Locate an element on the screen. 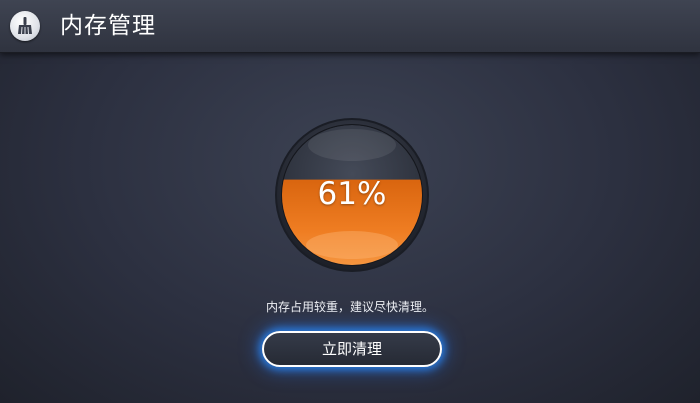  broom-icon is located at coordinates (25, 26).